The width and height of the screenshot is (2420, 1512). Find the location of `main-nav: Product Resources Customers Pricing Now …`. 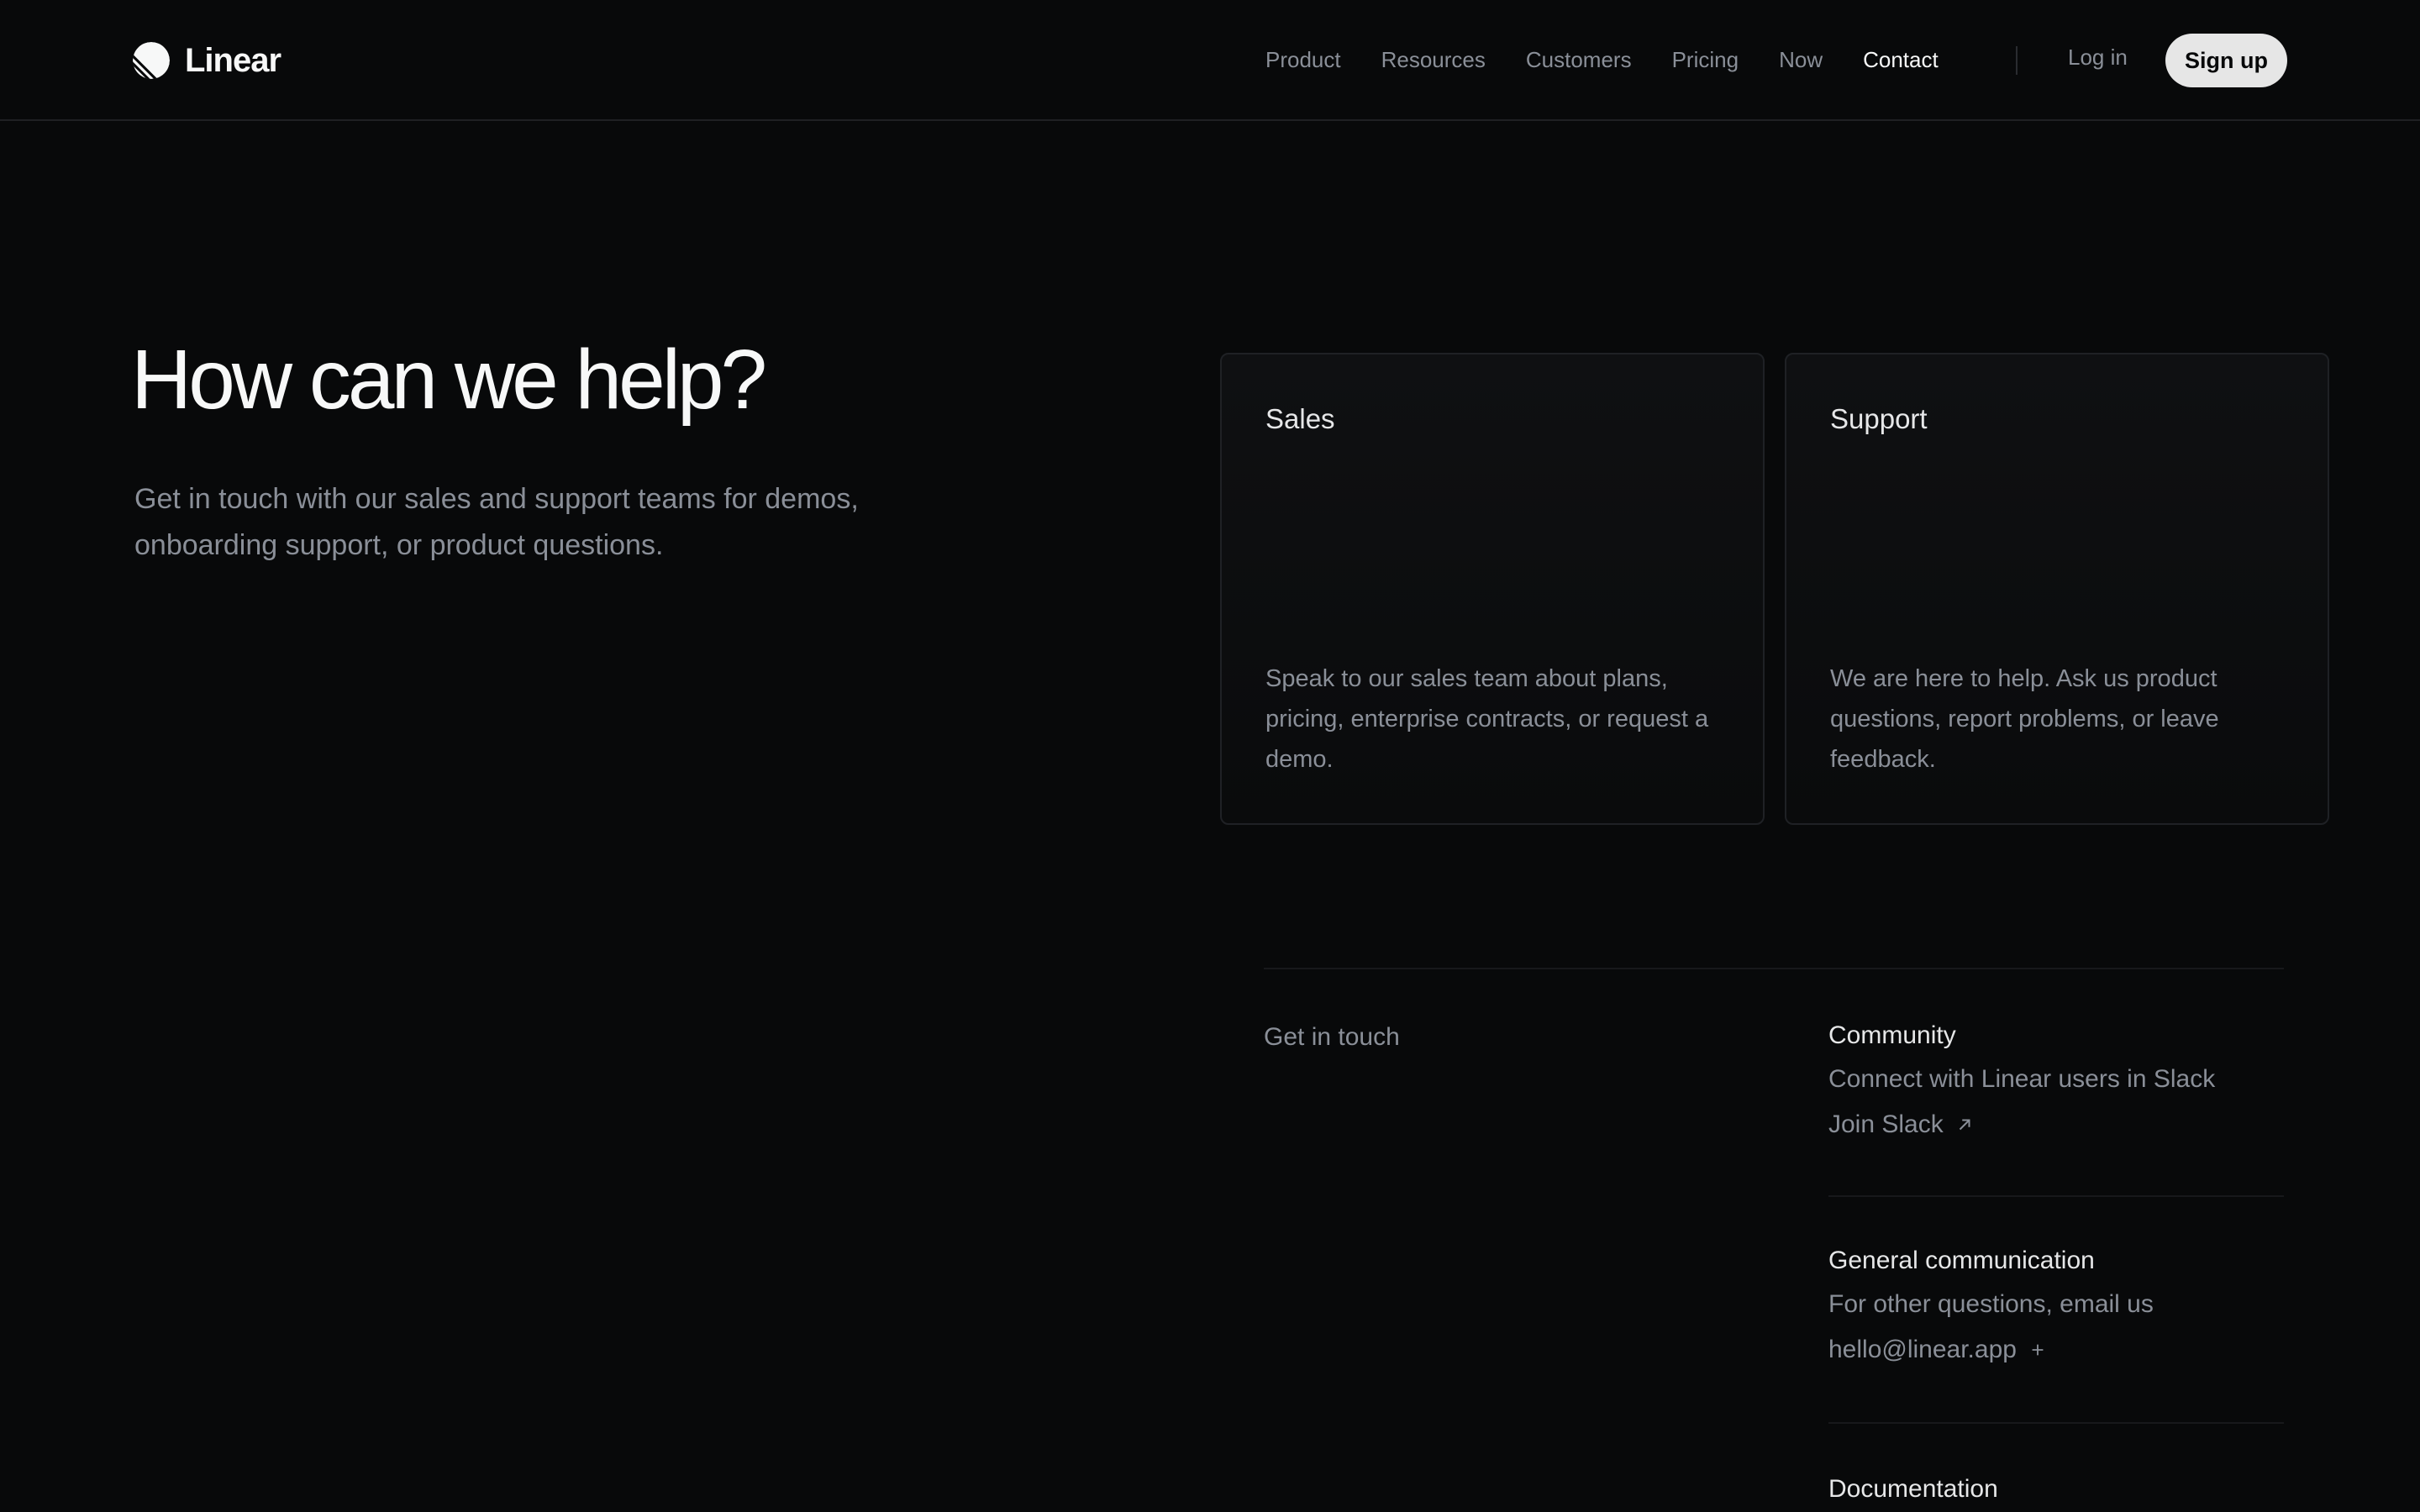

main-nav: Product Resources Customers Pricing Now … is located at coordinates (1622, 59).